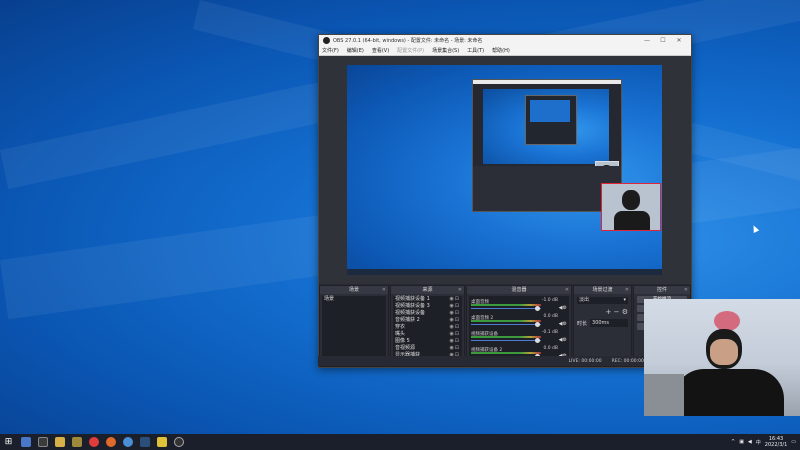 This screenshot has width=800, height=450. I want to click on chevron-up-icon: ^, so click(733, 442).